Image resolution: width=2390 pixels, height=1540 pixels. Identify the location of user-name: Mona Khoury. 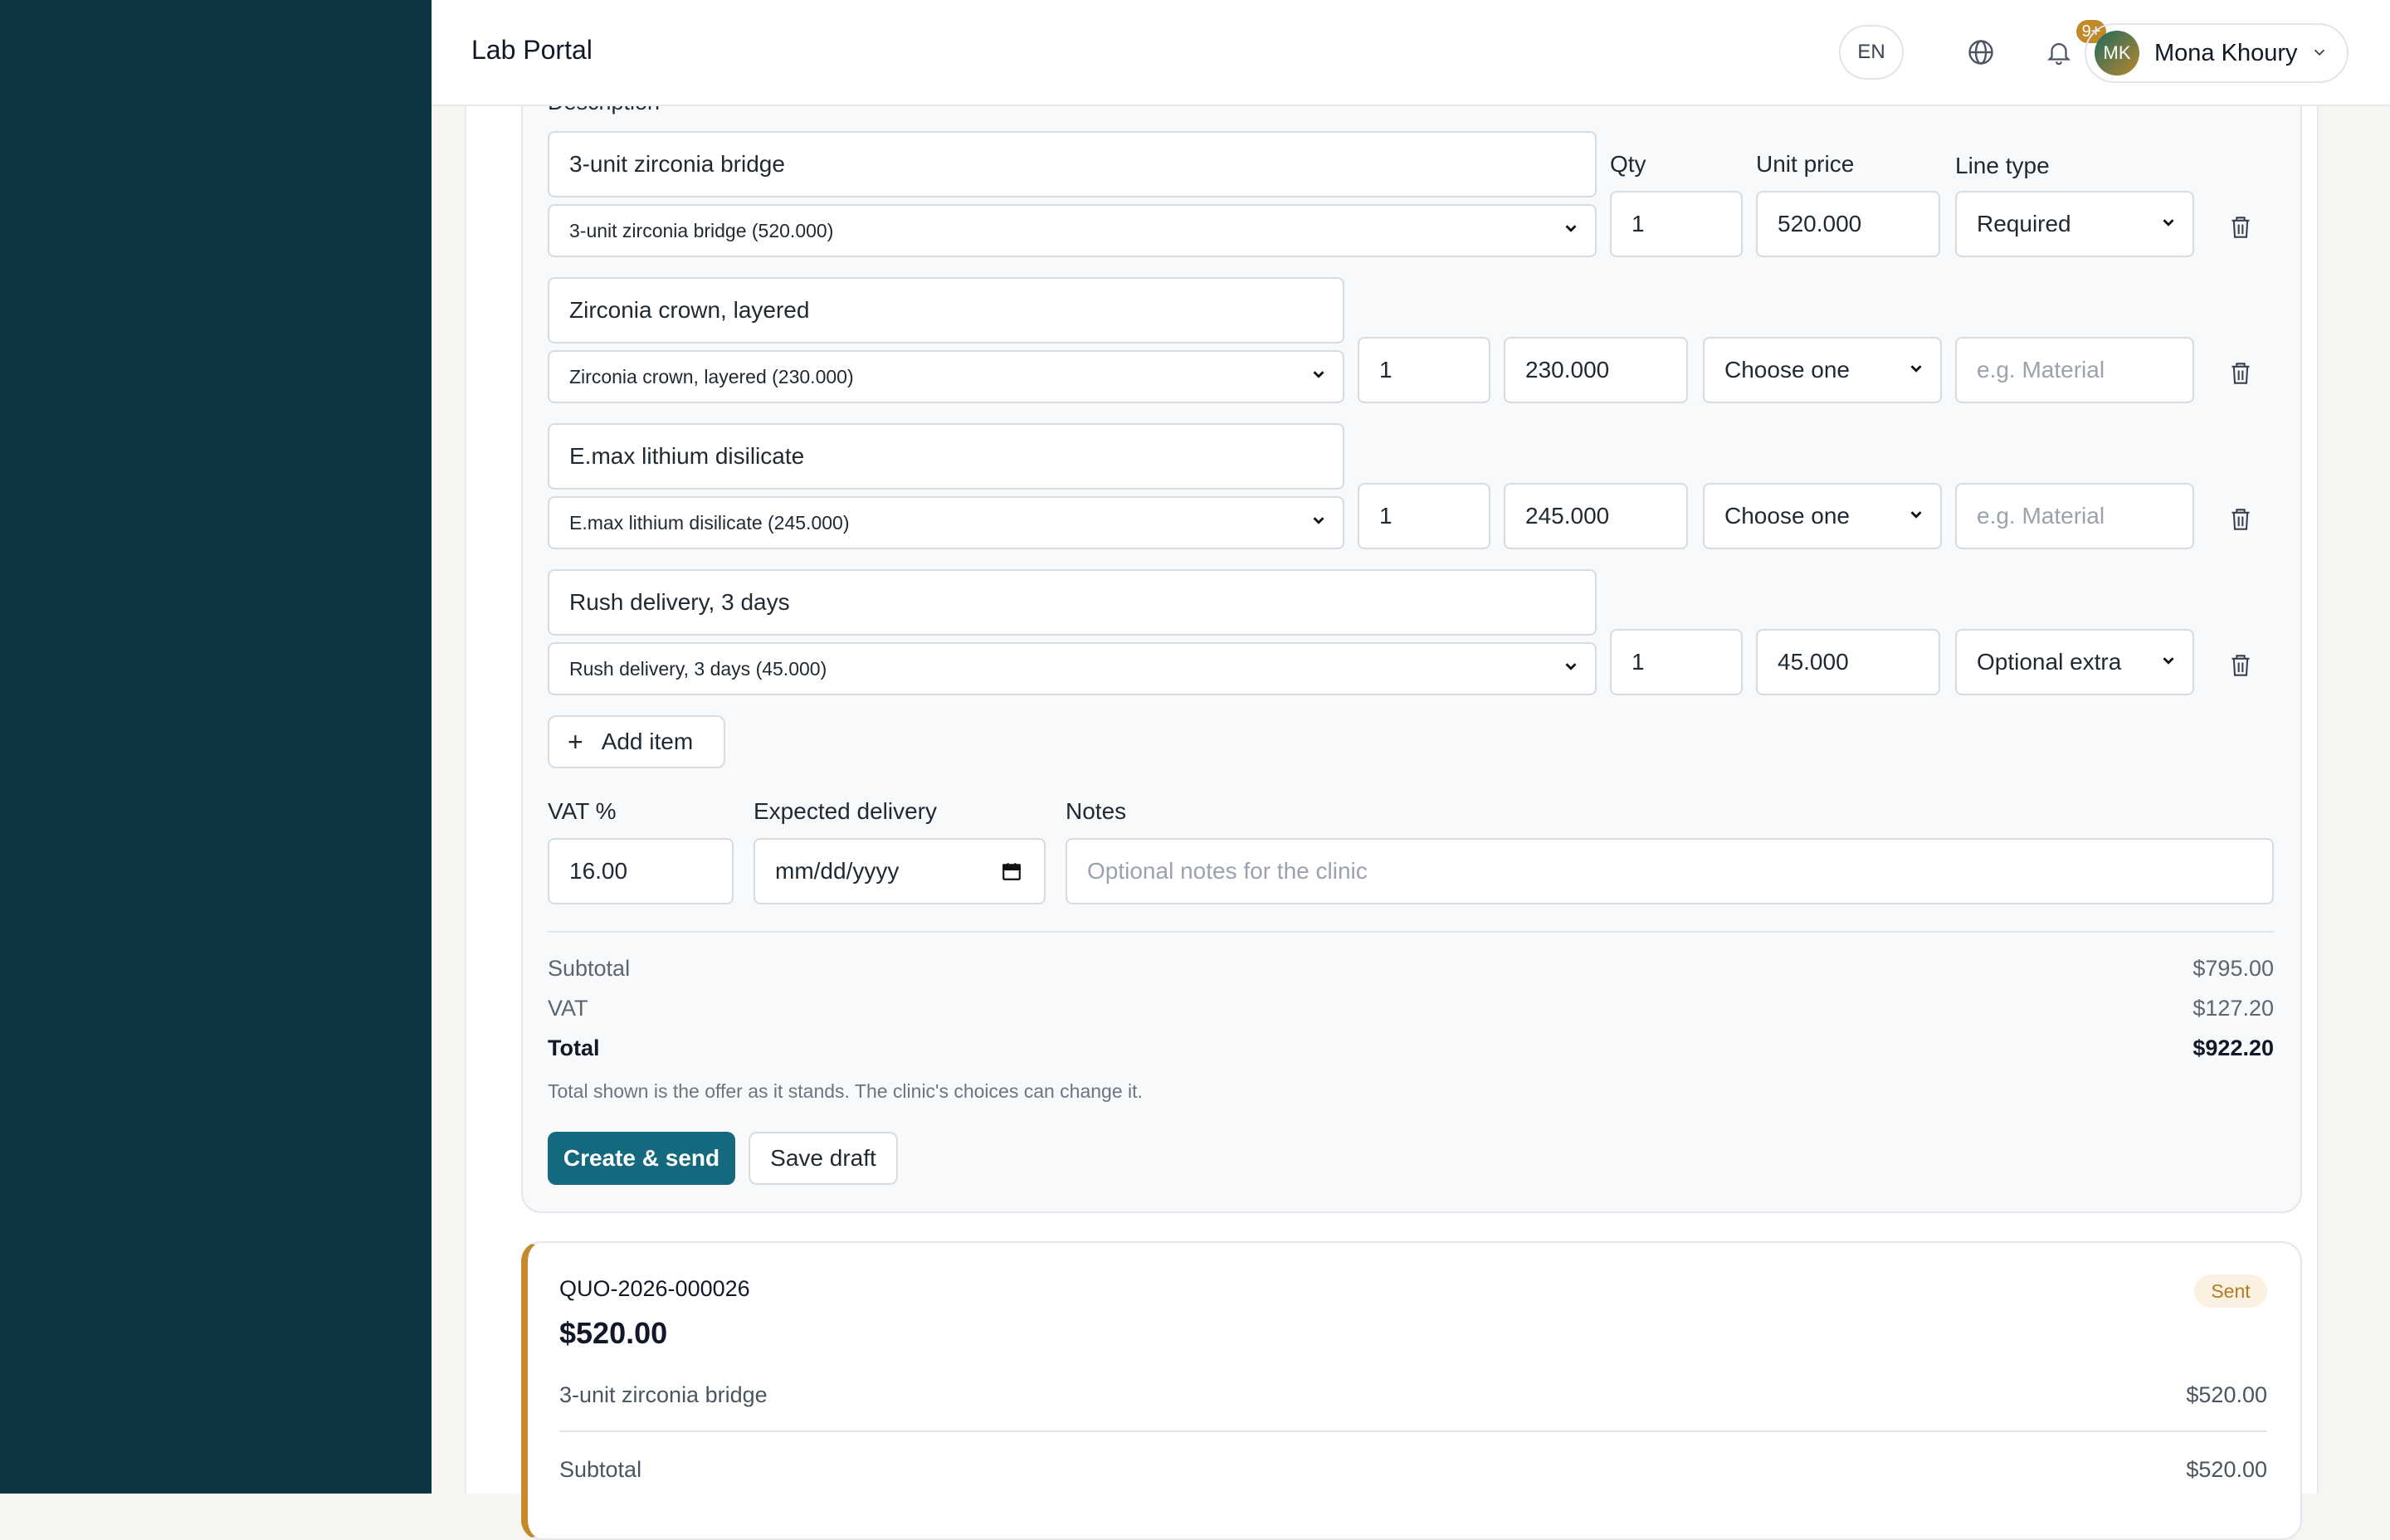
(2226, 52).